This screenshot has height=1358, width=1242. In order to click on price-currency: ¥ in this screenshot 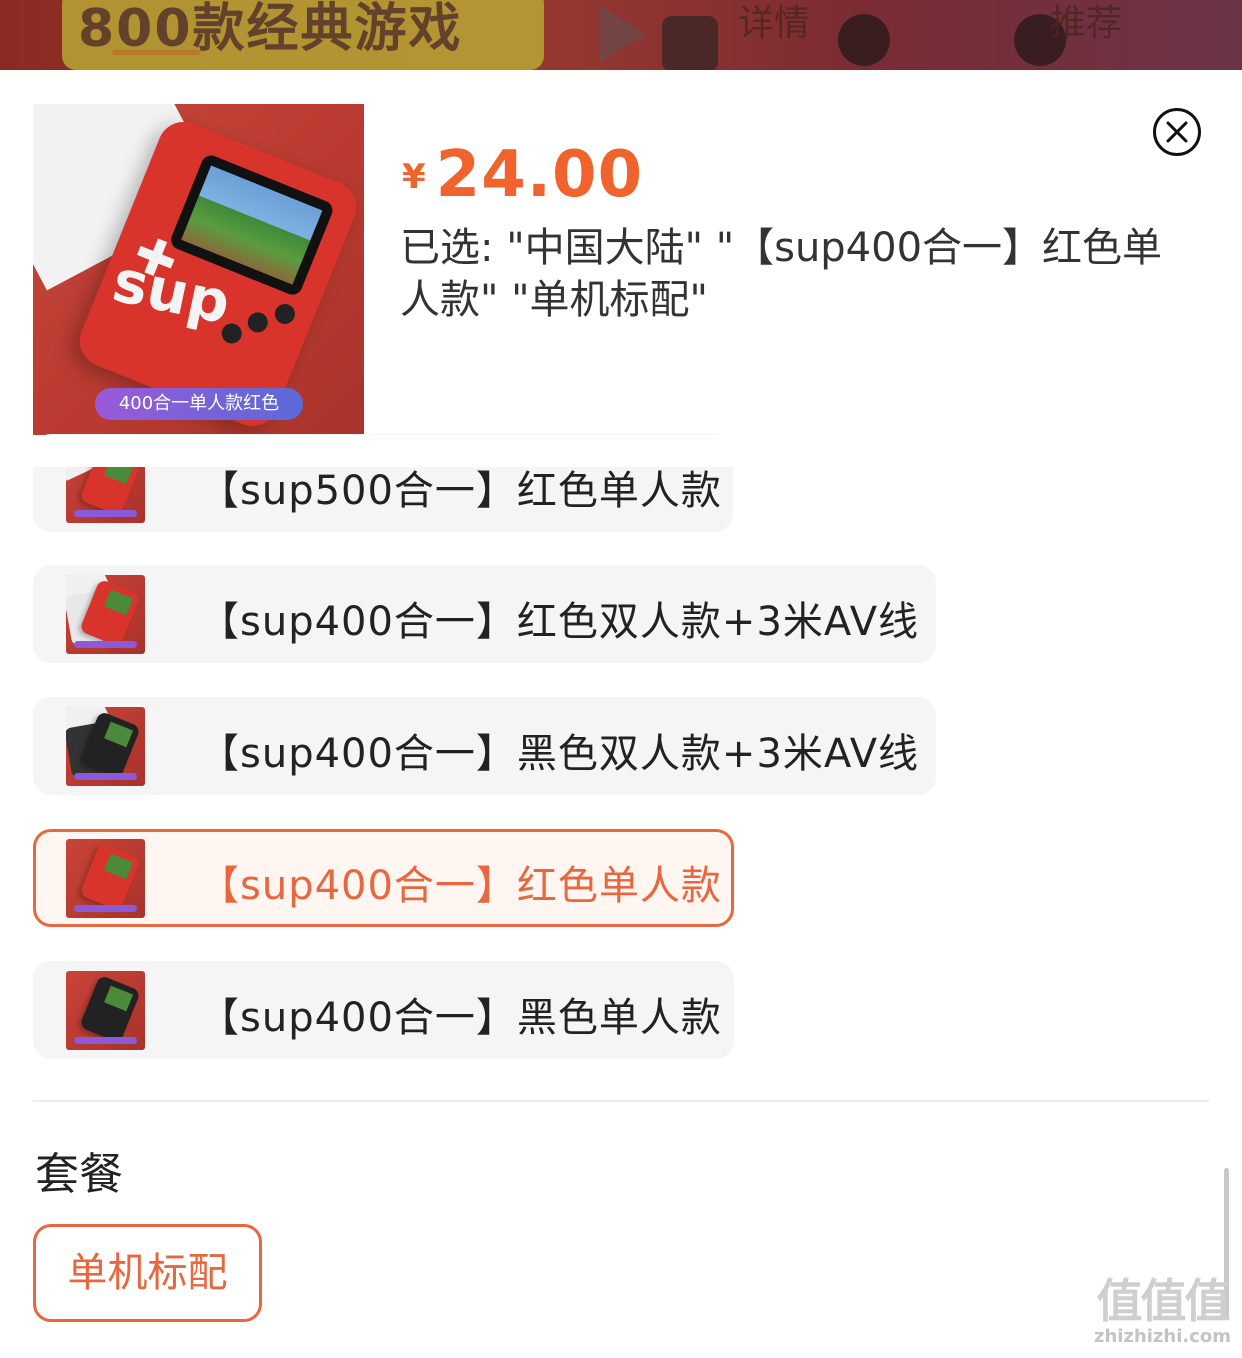, I will do `click(414, 177)`.